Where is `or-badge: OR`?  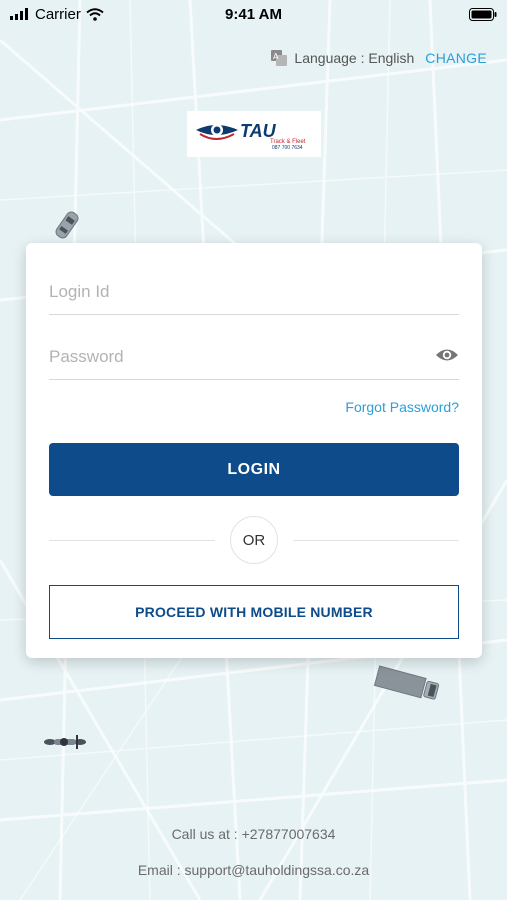
or-badge: OR is located at coordinates (254, 540).